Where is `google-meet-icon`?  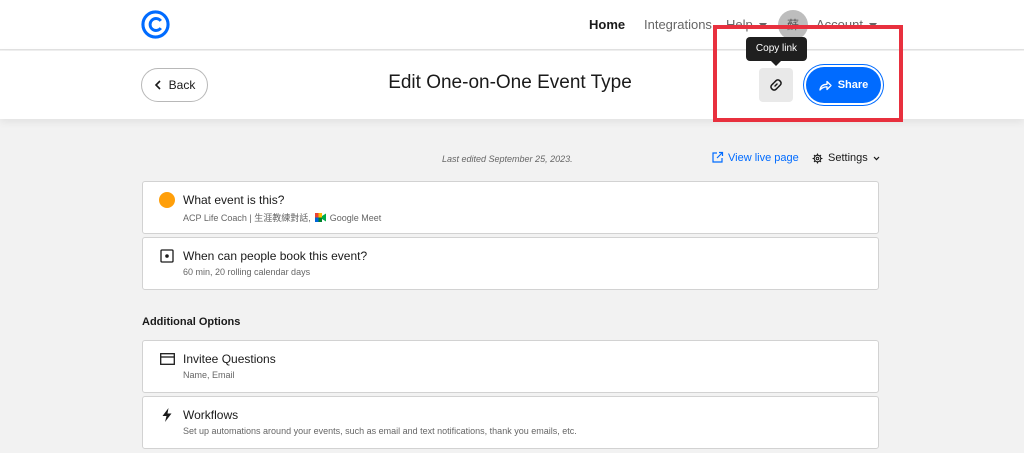 google-meet-icon is located at coordinates (320, 217).